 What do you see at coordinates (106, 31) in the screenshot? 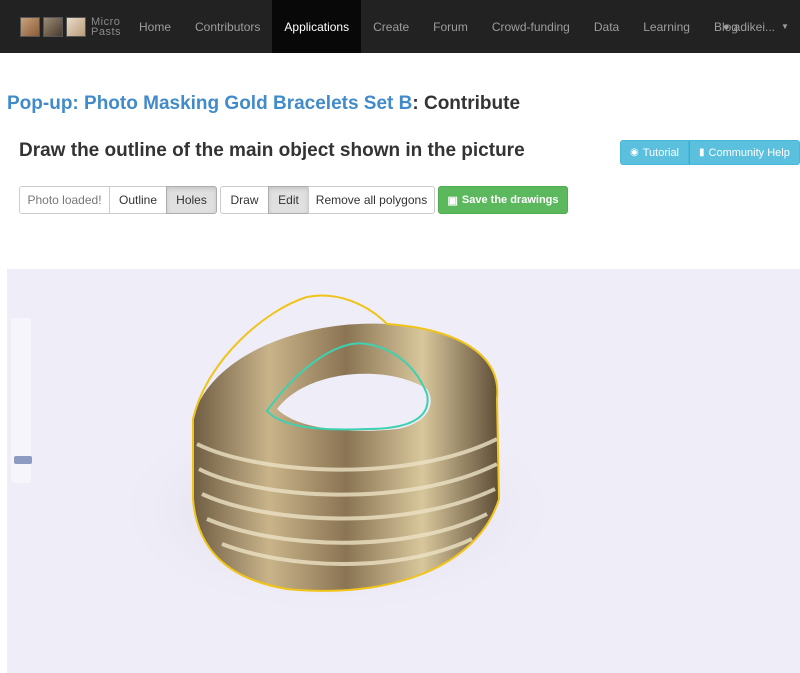
I see `brand-text-line2: Pasts` at bounding box center [106, 31].